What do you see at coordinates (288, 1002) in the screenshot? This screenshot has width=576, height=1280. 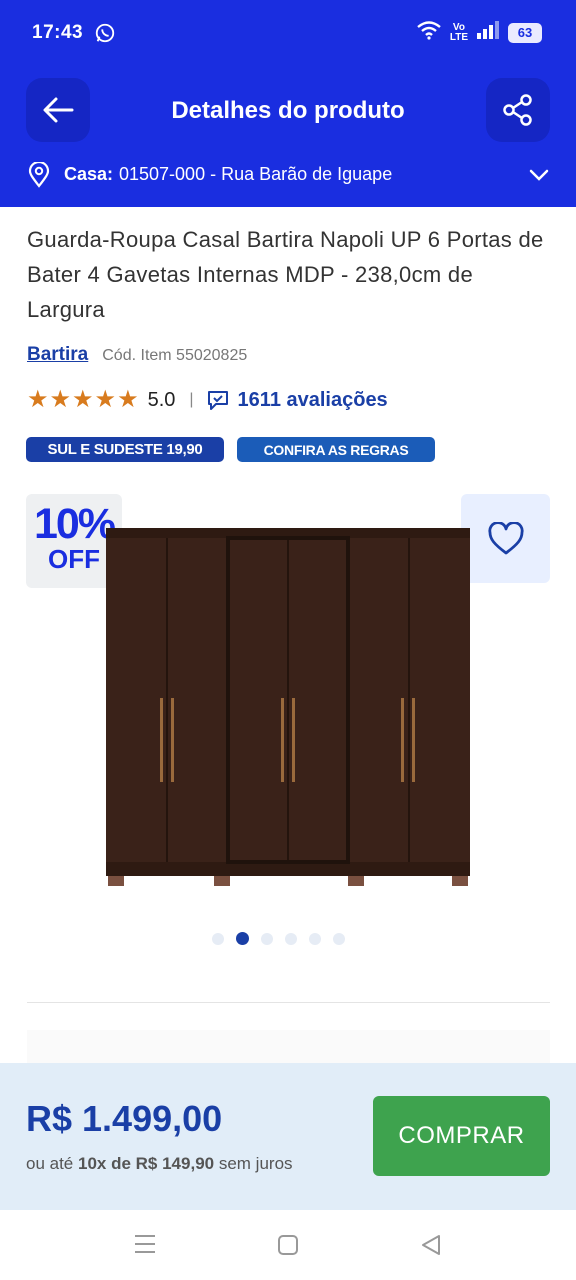 I see `divider` at bounding box center [288, 1002].